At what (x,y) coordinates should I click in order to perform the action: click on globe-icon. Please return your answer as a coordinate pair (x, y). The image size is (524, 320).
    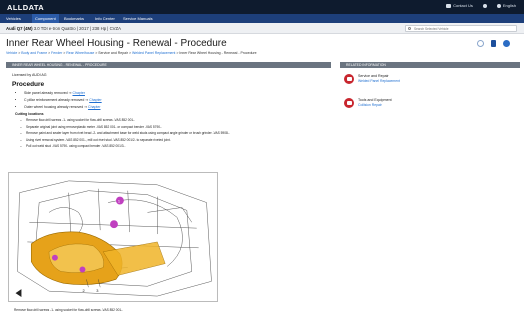
    Looking at the image, I should click on (498, 5).